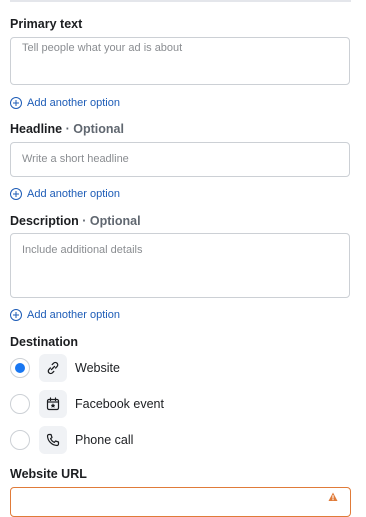  What do you see at coordinates (20, 440) in the screenshot?
I see `phone-call-radio` at bounding box center [20, 440].